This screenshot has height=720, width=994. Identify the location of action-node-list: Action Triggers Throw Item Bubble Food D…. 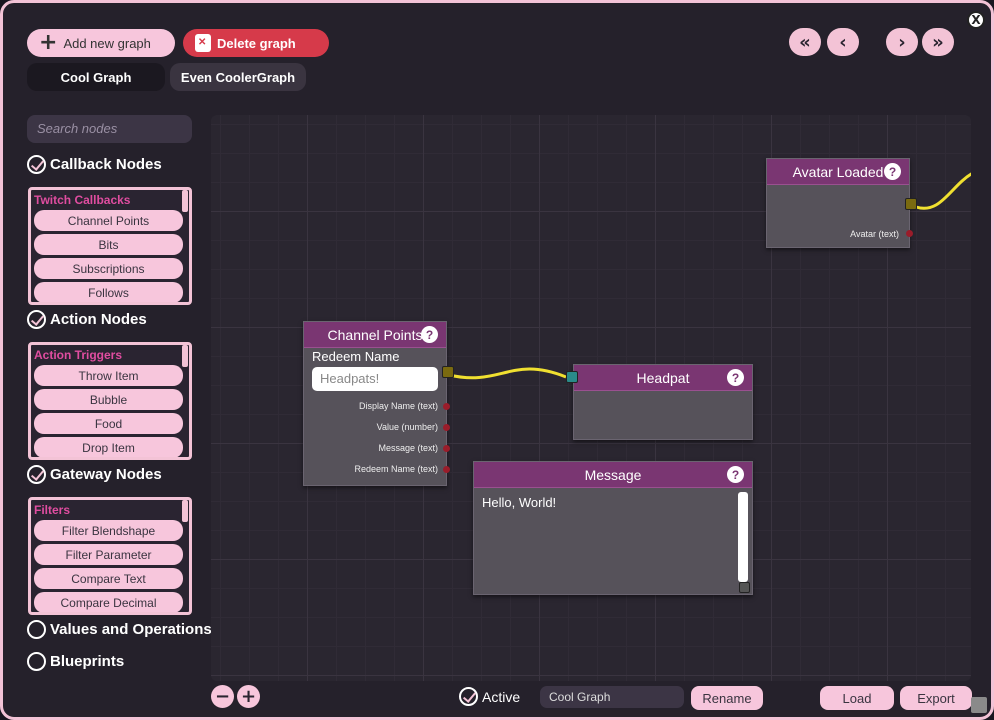
(110, 401).